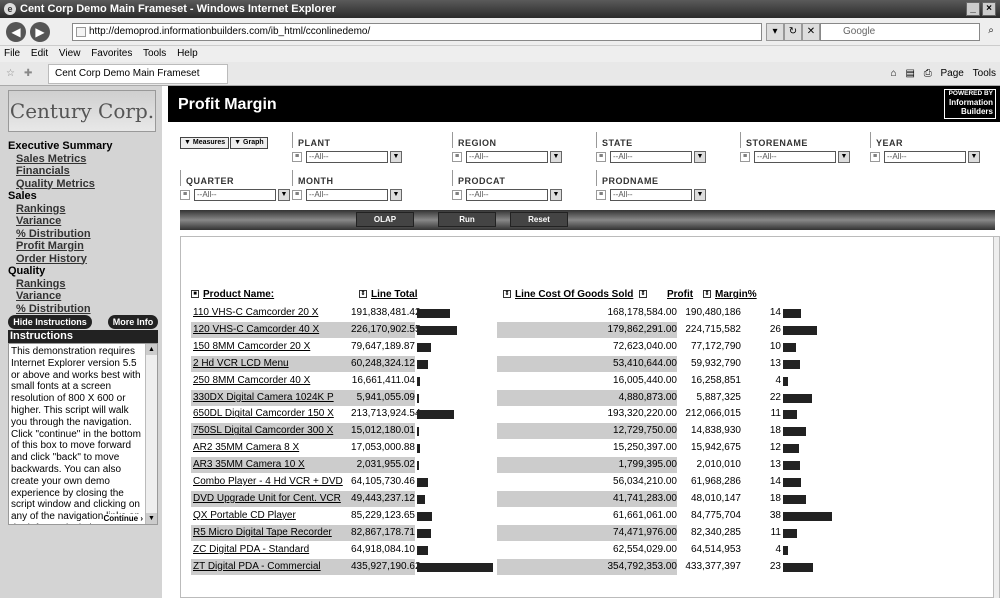 The image size is (1000, 598). I want to click on search-icon: ⌕, so click(991, 32).